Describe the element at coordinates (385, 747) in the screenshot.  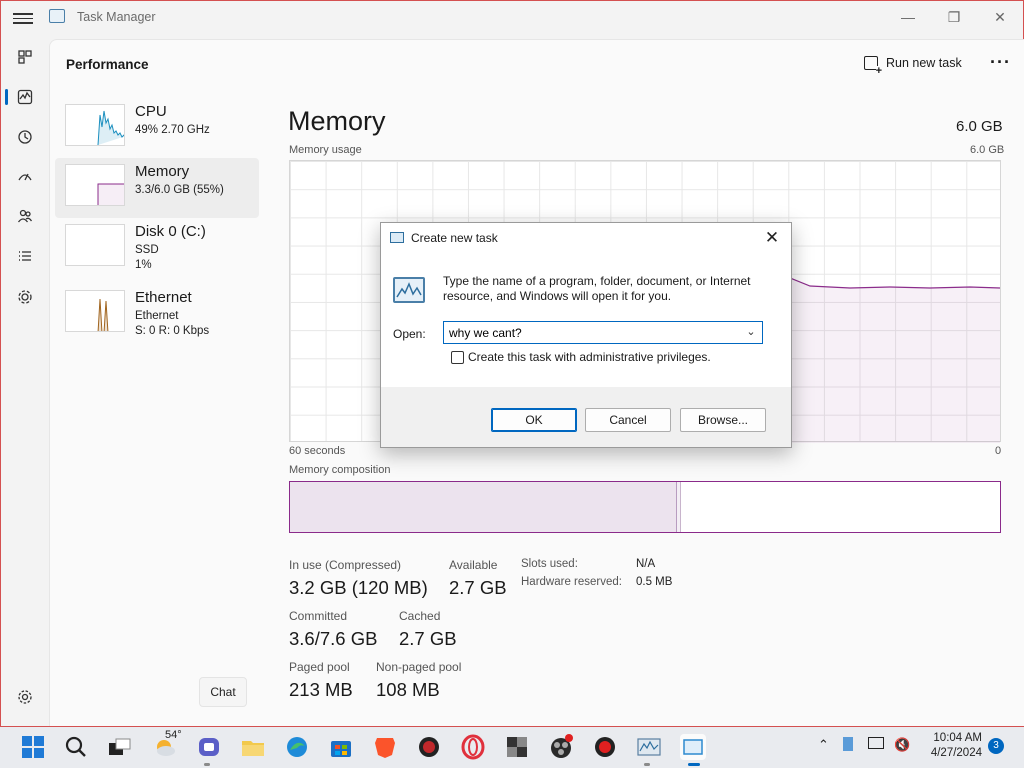
I see `brave-browser-icon` at that location.